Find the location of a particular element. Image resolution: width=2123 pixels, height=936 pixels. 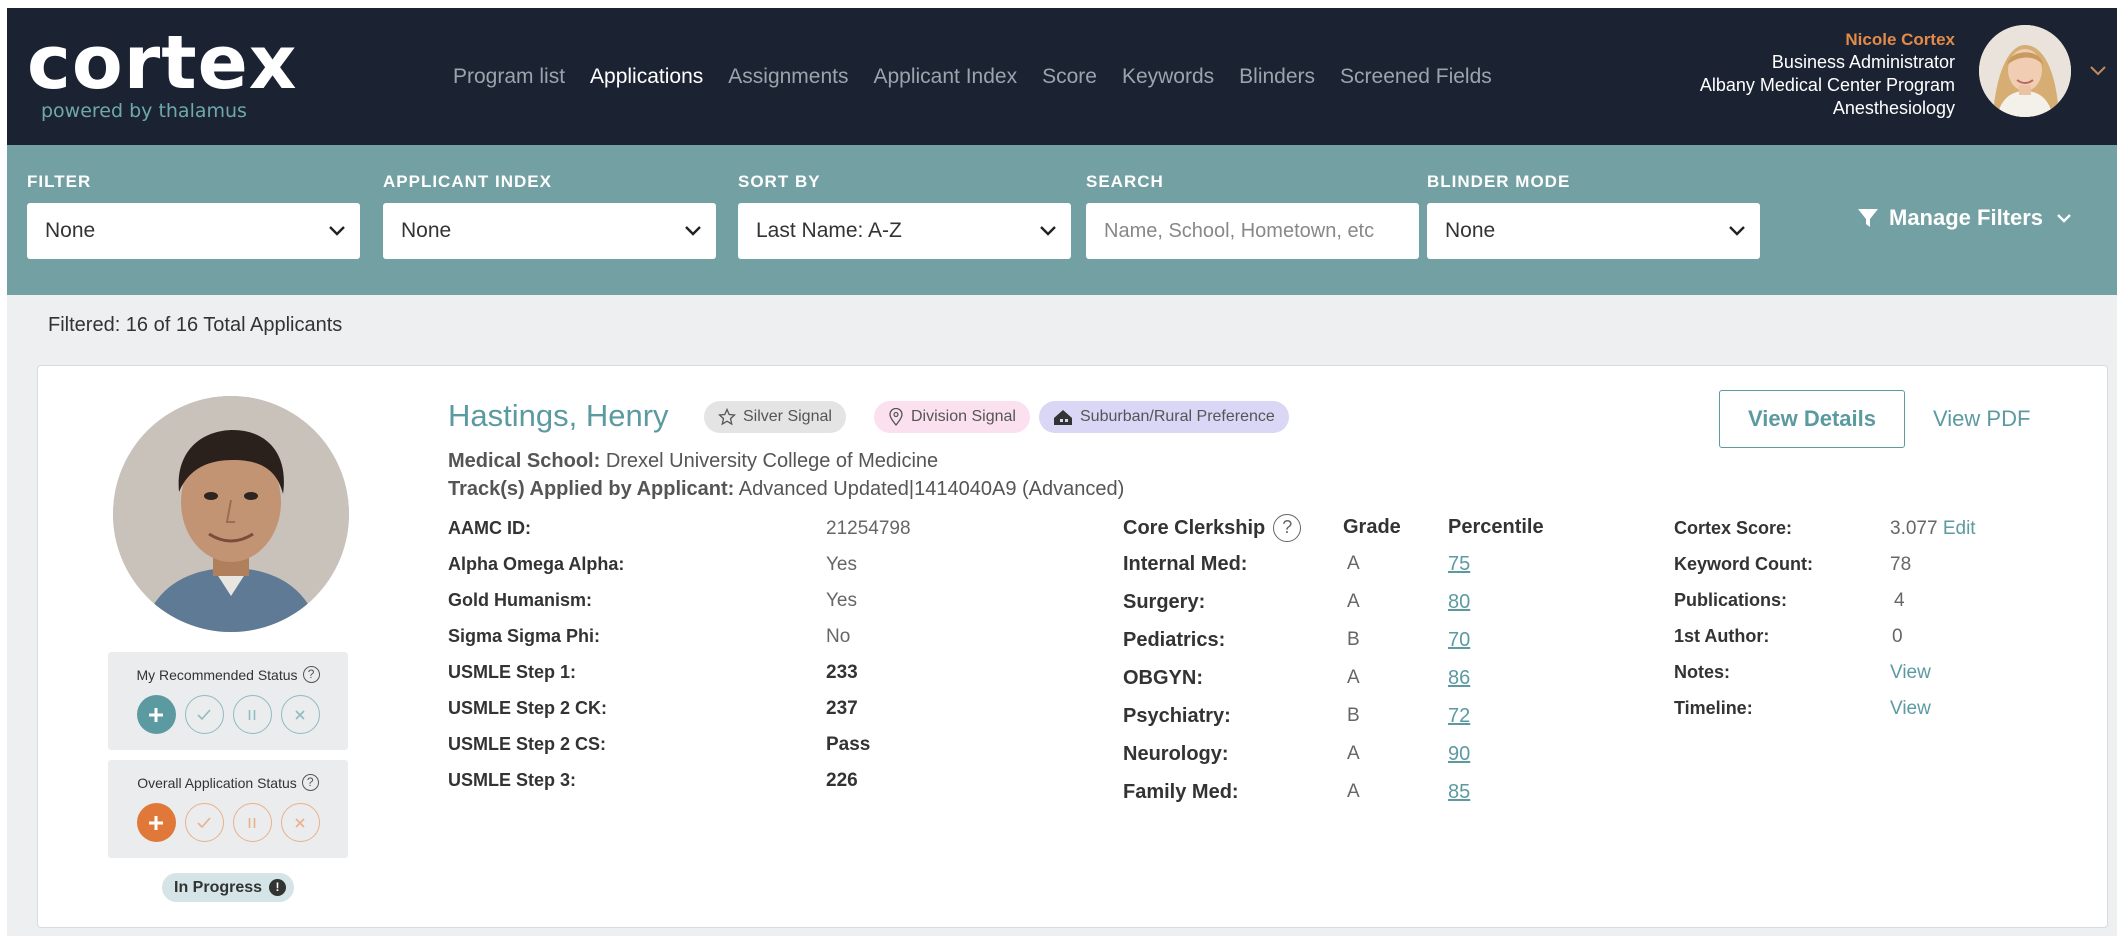

tracks-value: Advanced Updated|1414040A9 (Advanced) is located at coordinates (931, 489).